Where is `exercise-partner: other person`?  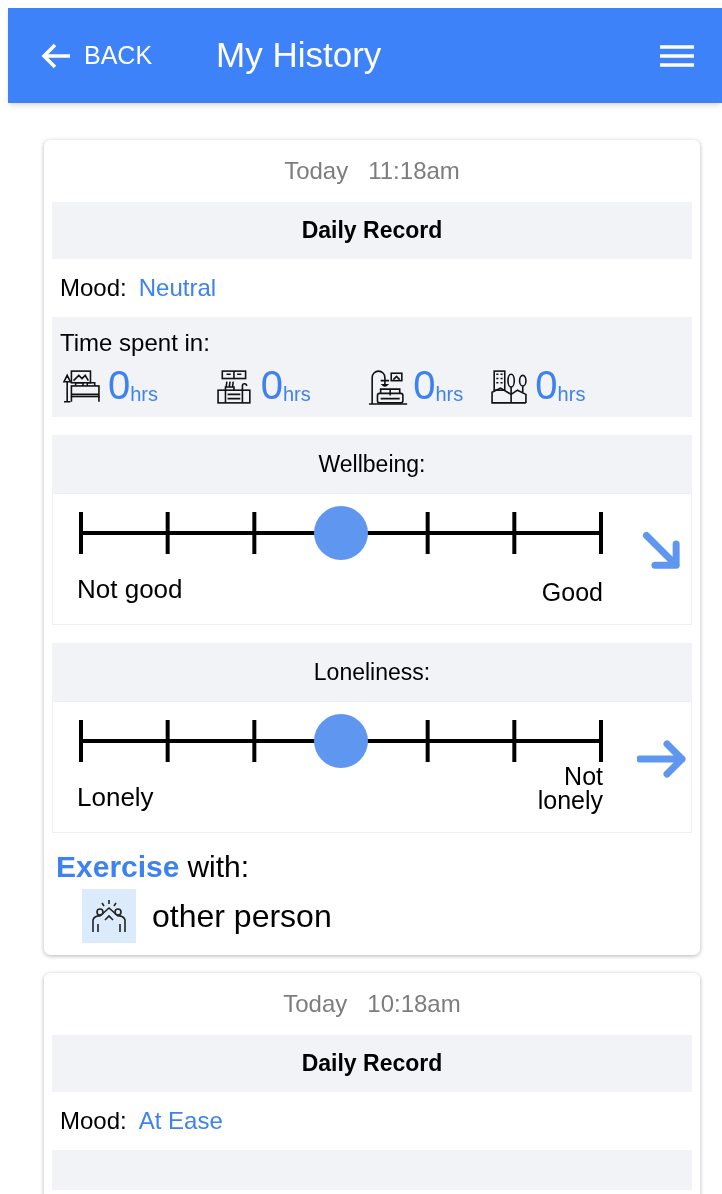 exercise-partner: other person is located at coordinates (242, 916).